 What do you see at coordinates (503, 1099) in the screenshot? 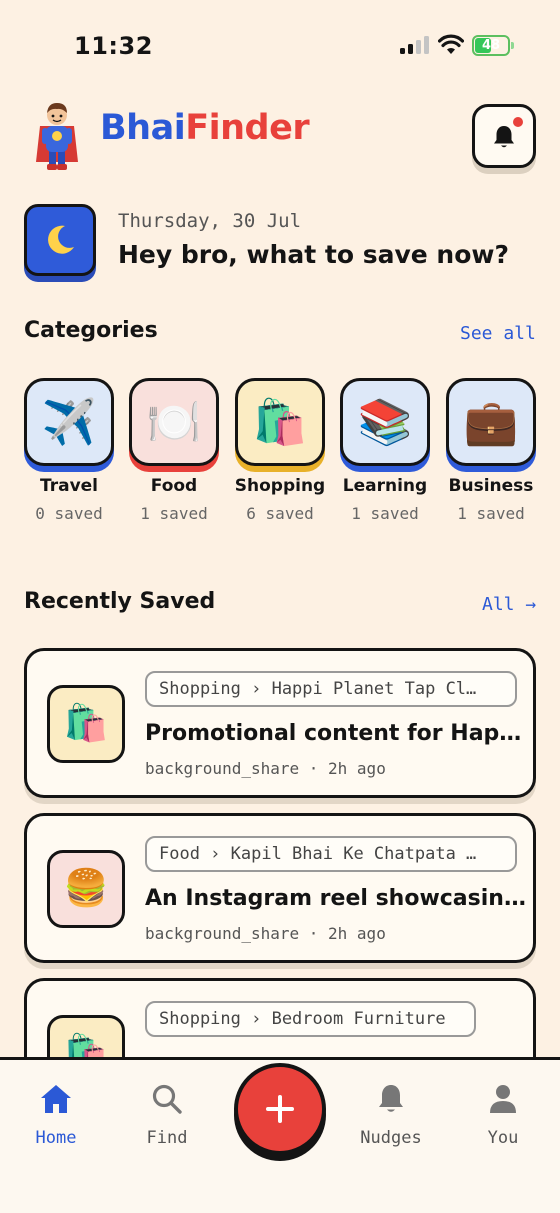
I see `person-icon` at bounding box center [503, 1099].